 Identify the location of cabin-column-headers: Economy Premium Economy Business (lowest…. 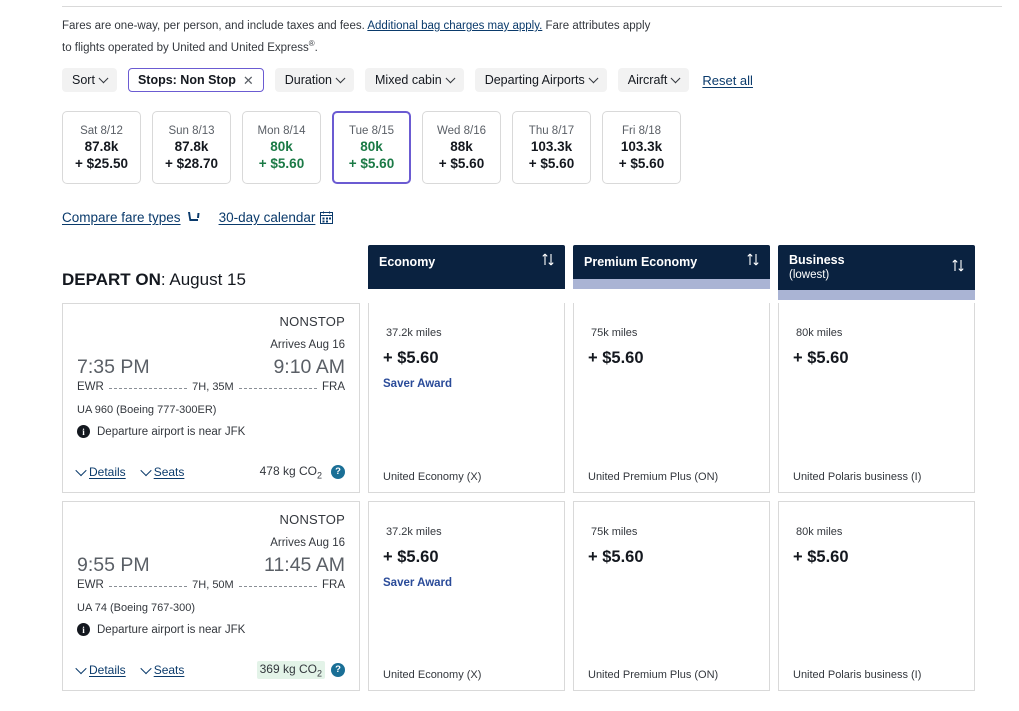
(671, 272).